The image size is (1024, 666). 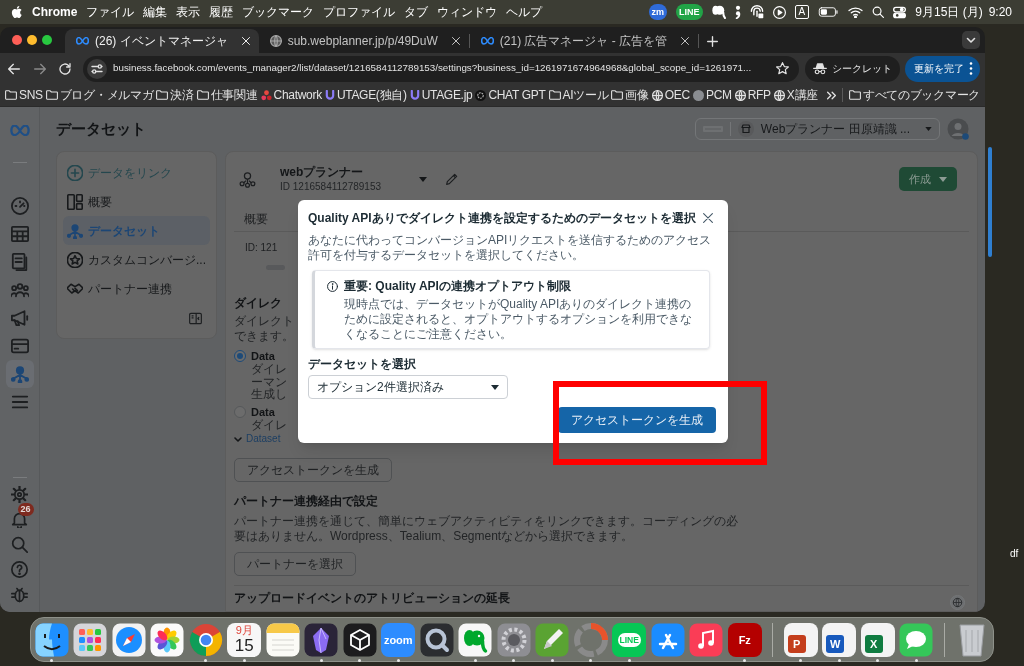 I want to click on play-circle-icon, so click(x=779, y=12).